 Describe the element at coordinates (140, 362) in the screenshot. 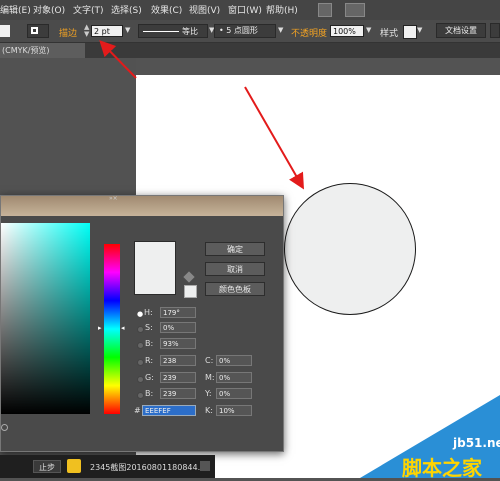

I see `radio-r` at that location.